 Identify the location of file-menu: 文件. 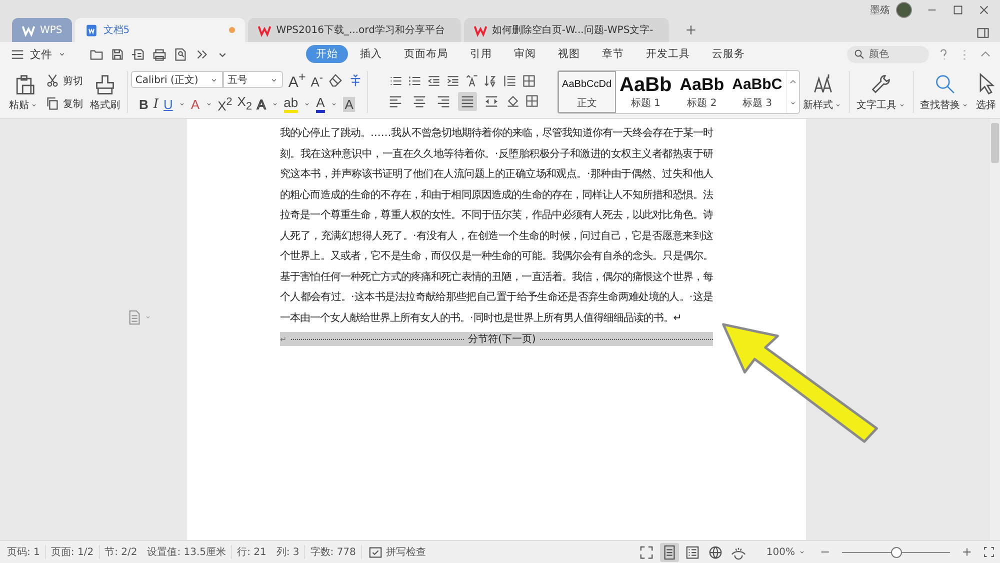
(38, 54).